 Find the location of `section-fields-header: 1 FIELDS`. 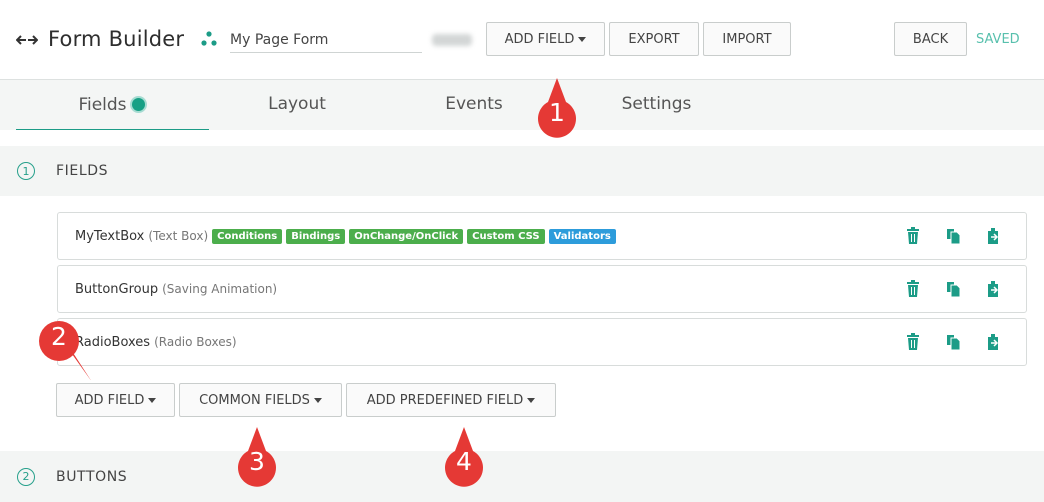

section-fields-header: 1 FIELDS is located at coordinates (522, 171).